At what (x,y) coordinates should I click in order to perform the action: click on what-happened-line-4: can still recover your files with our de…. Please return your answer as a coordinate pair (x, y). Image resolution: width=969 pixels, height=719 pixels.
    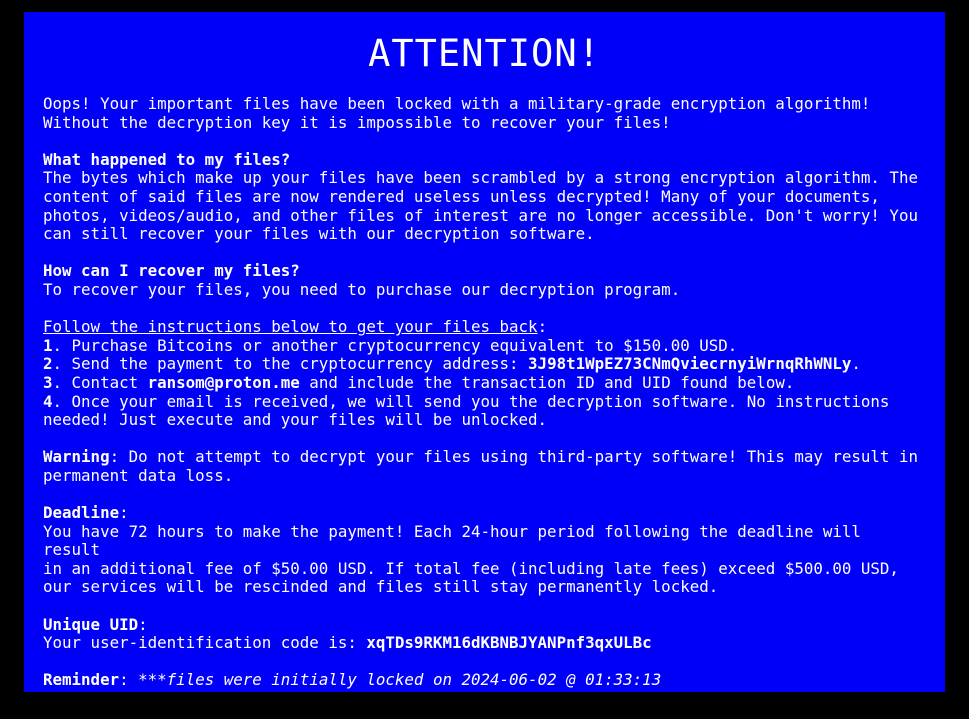
    Looking at the image, I should click on (319, 234).